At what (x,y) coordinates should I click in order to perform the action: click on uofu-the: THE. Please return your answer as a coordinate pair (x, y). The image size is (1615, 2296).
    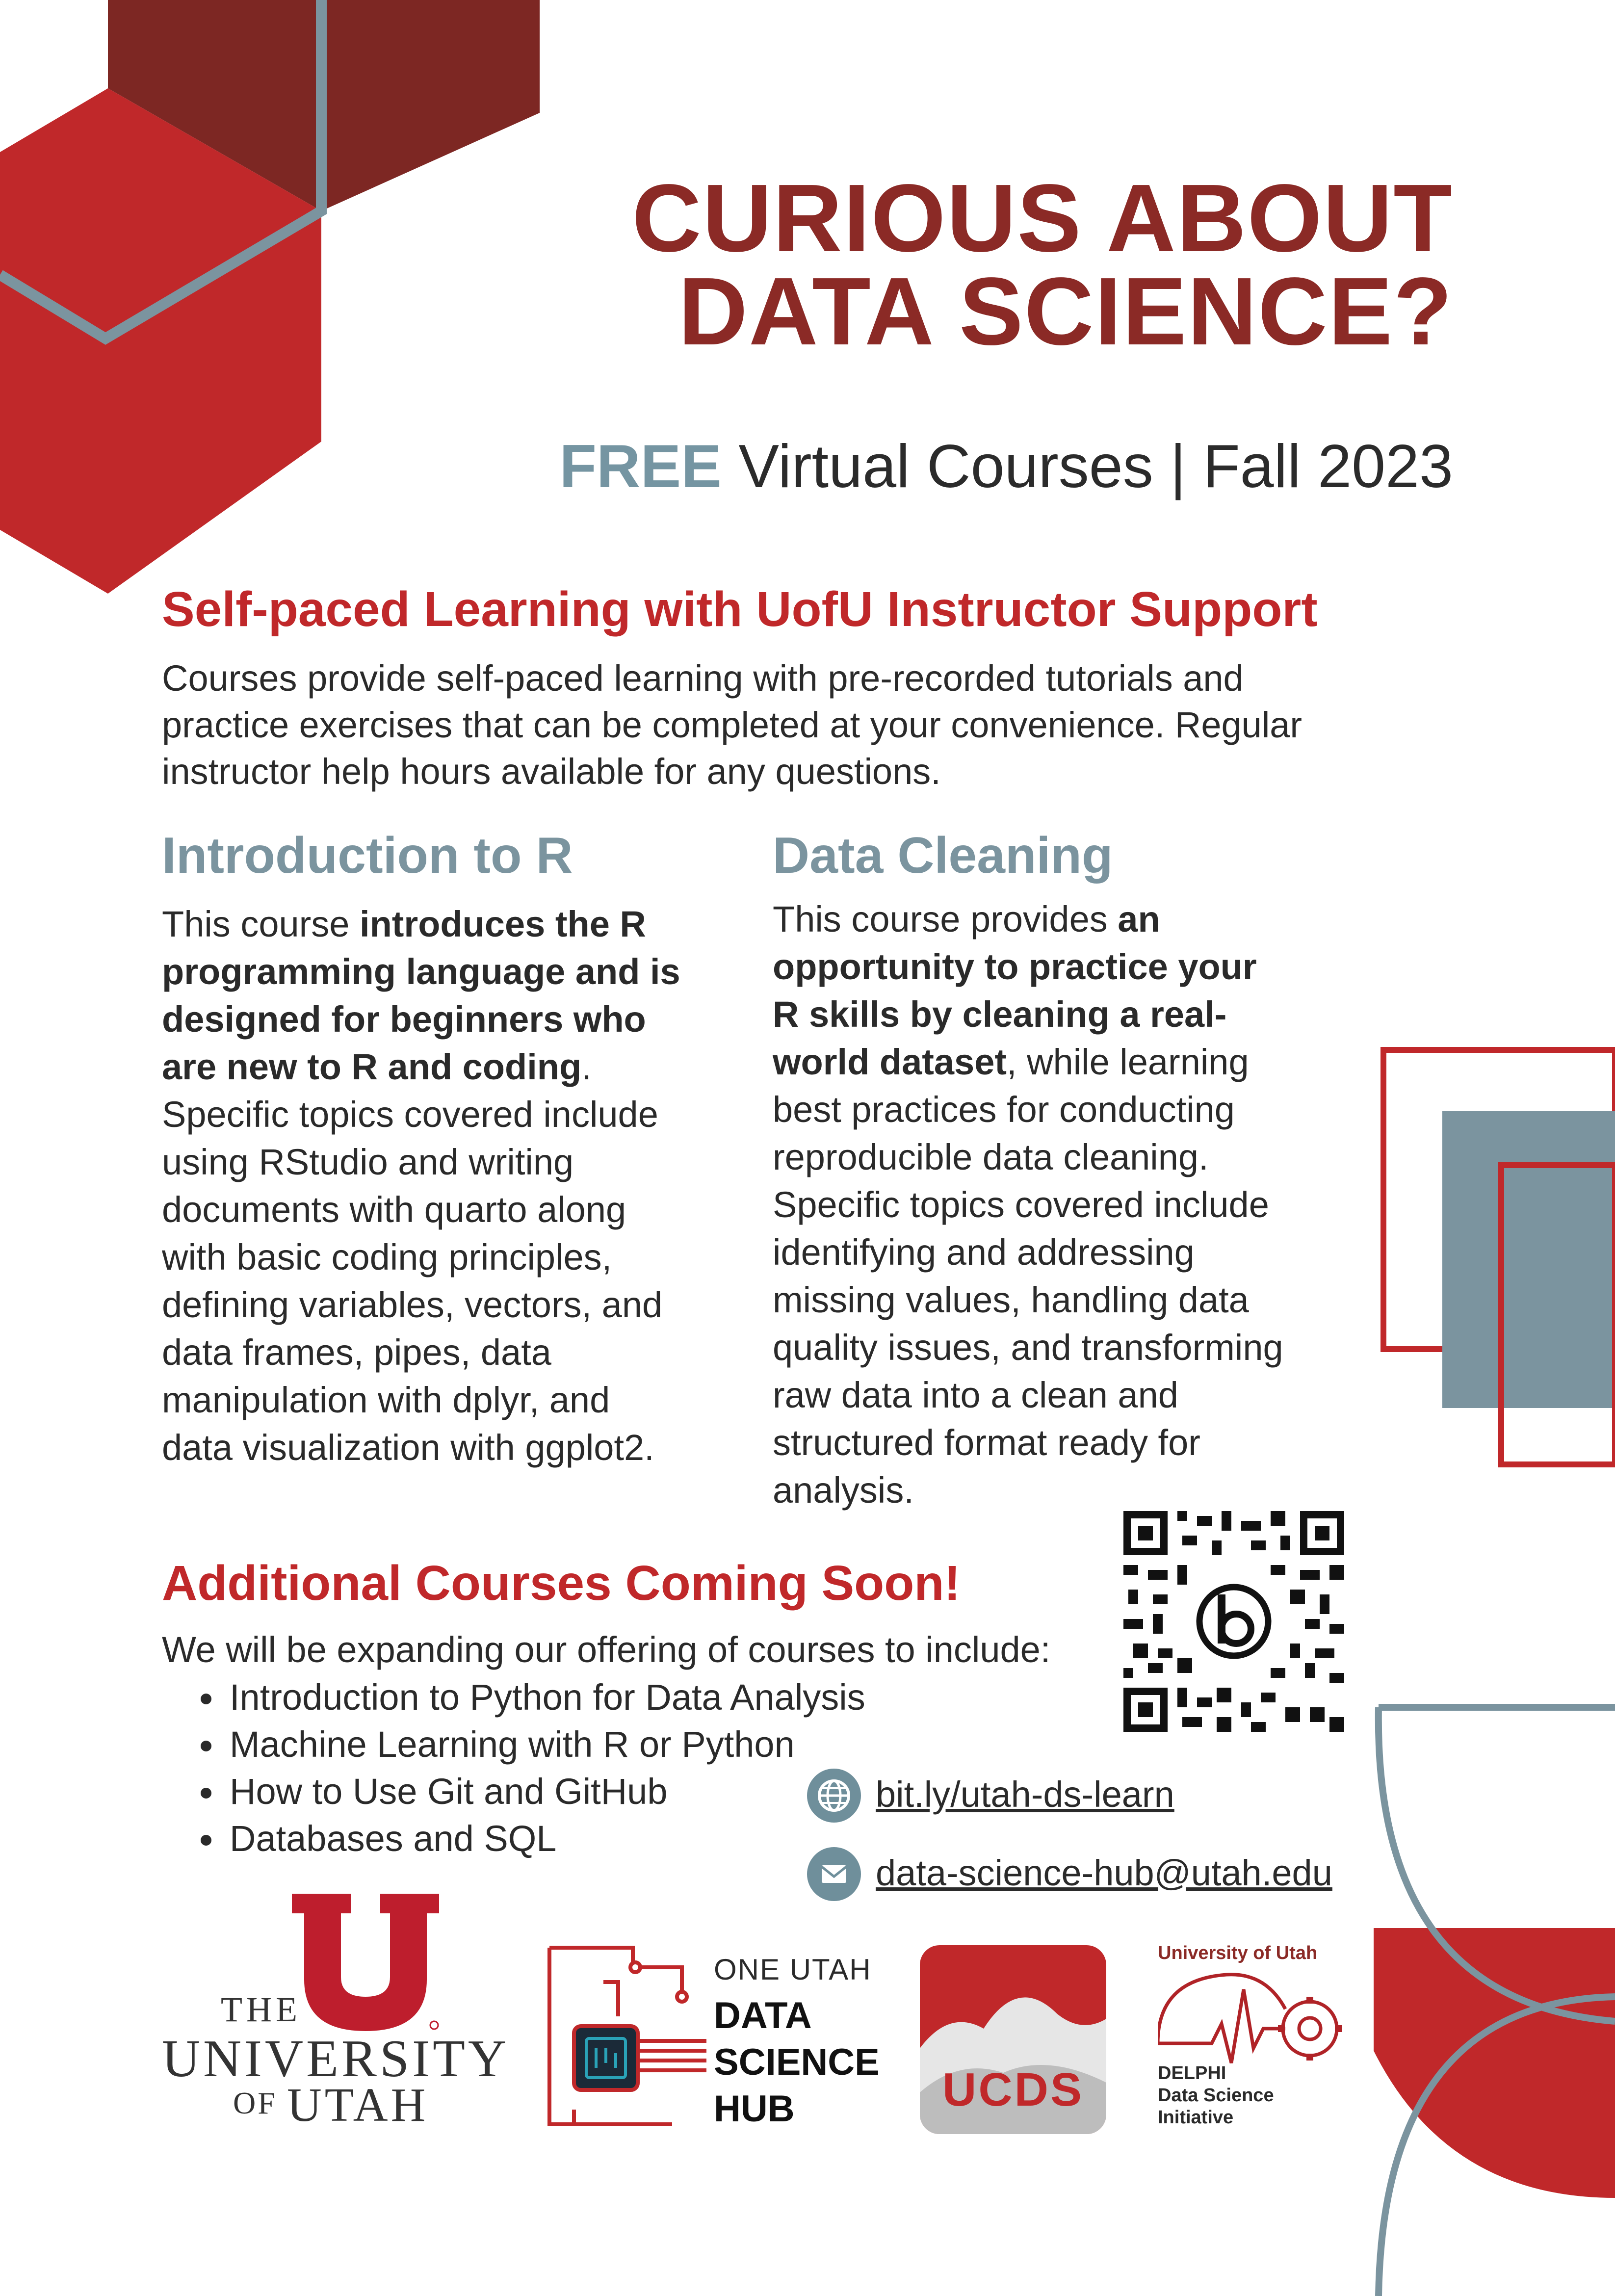
    Looking at the image, I should click on (261, 2009).